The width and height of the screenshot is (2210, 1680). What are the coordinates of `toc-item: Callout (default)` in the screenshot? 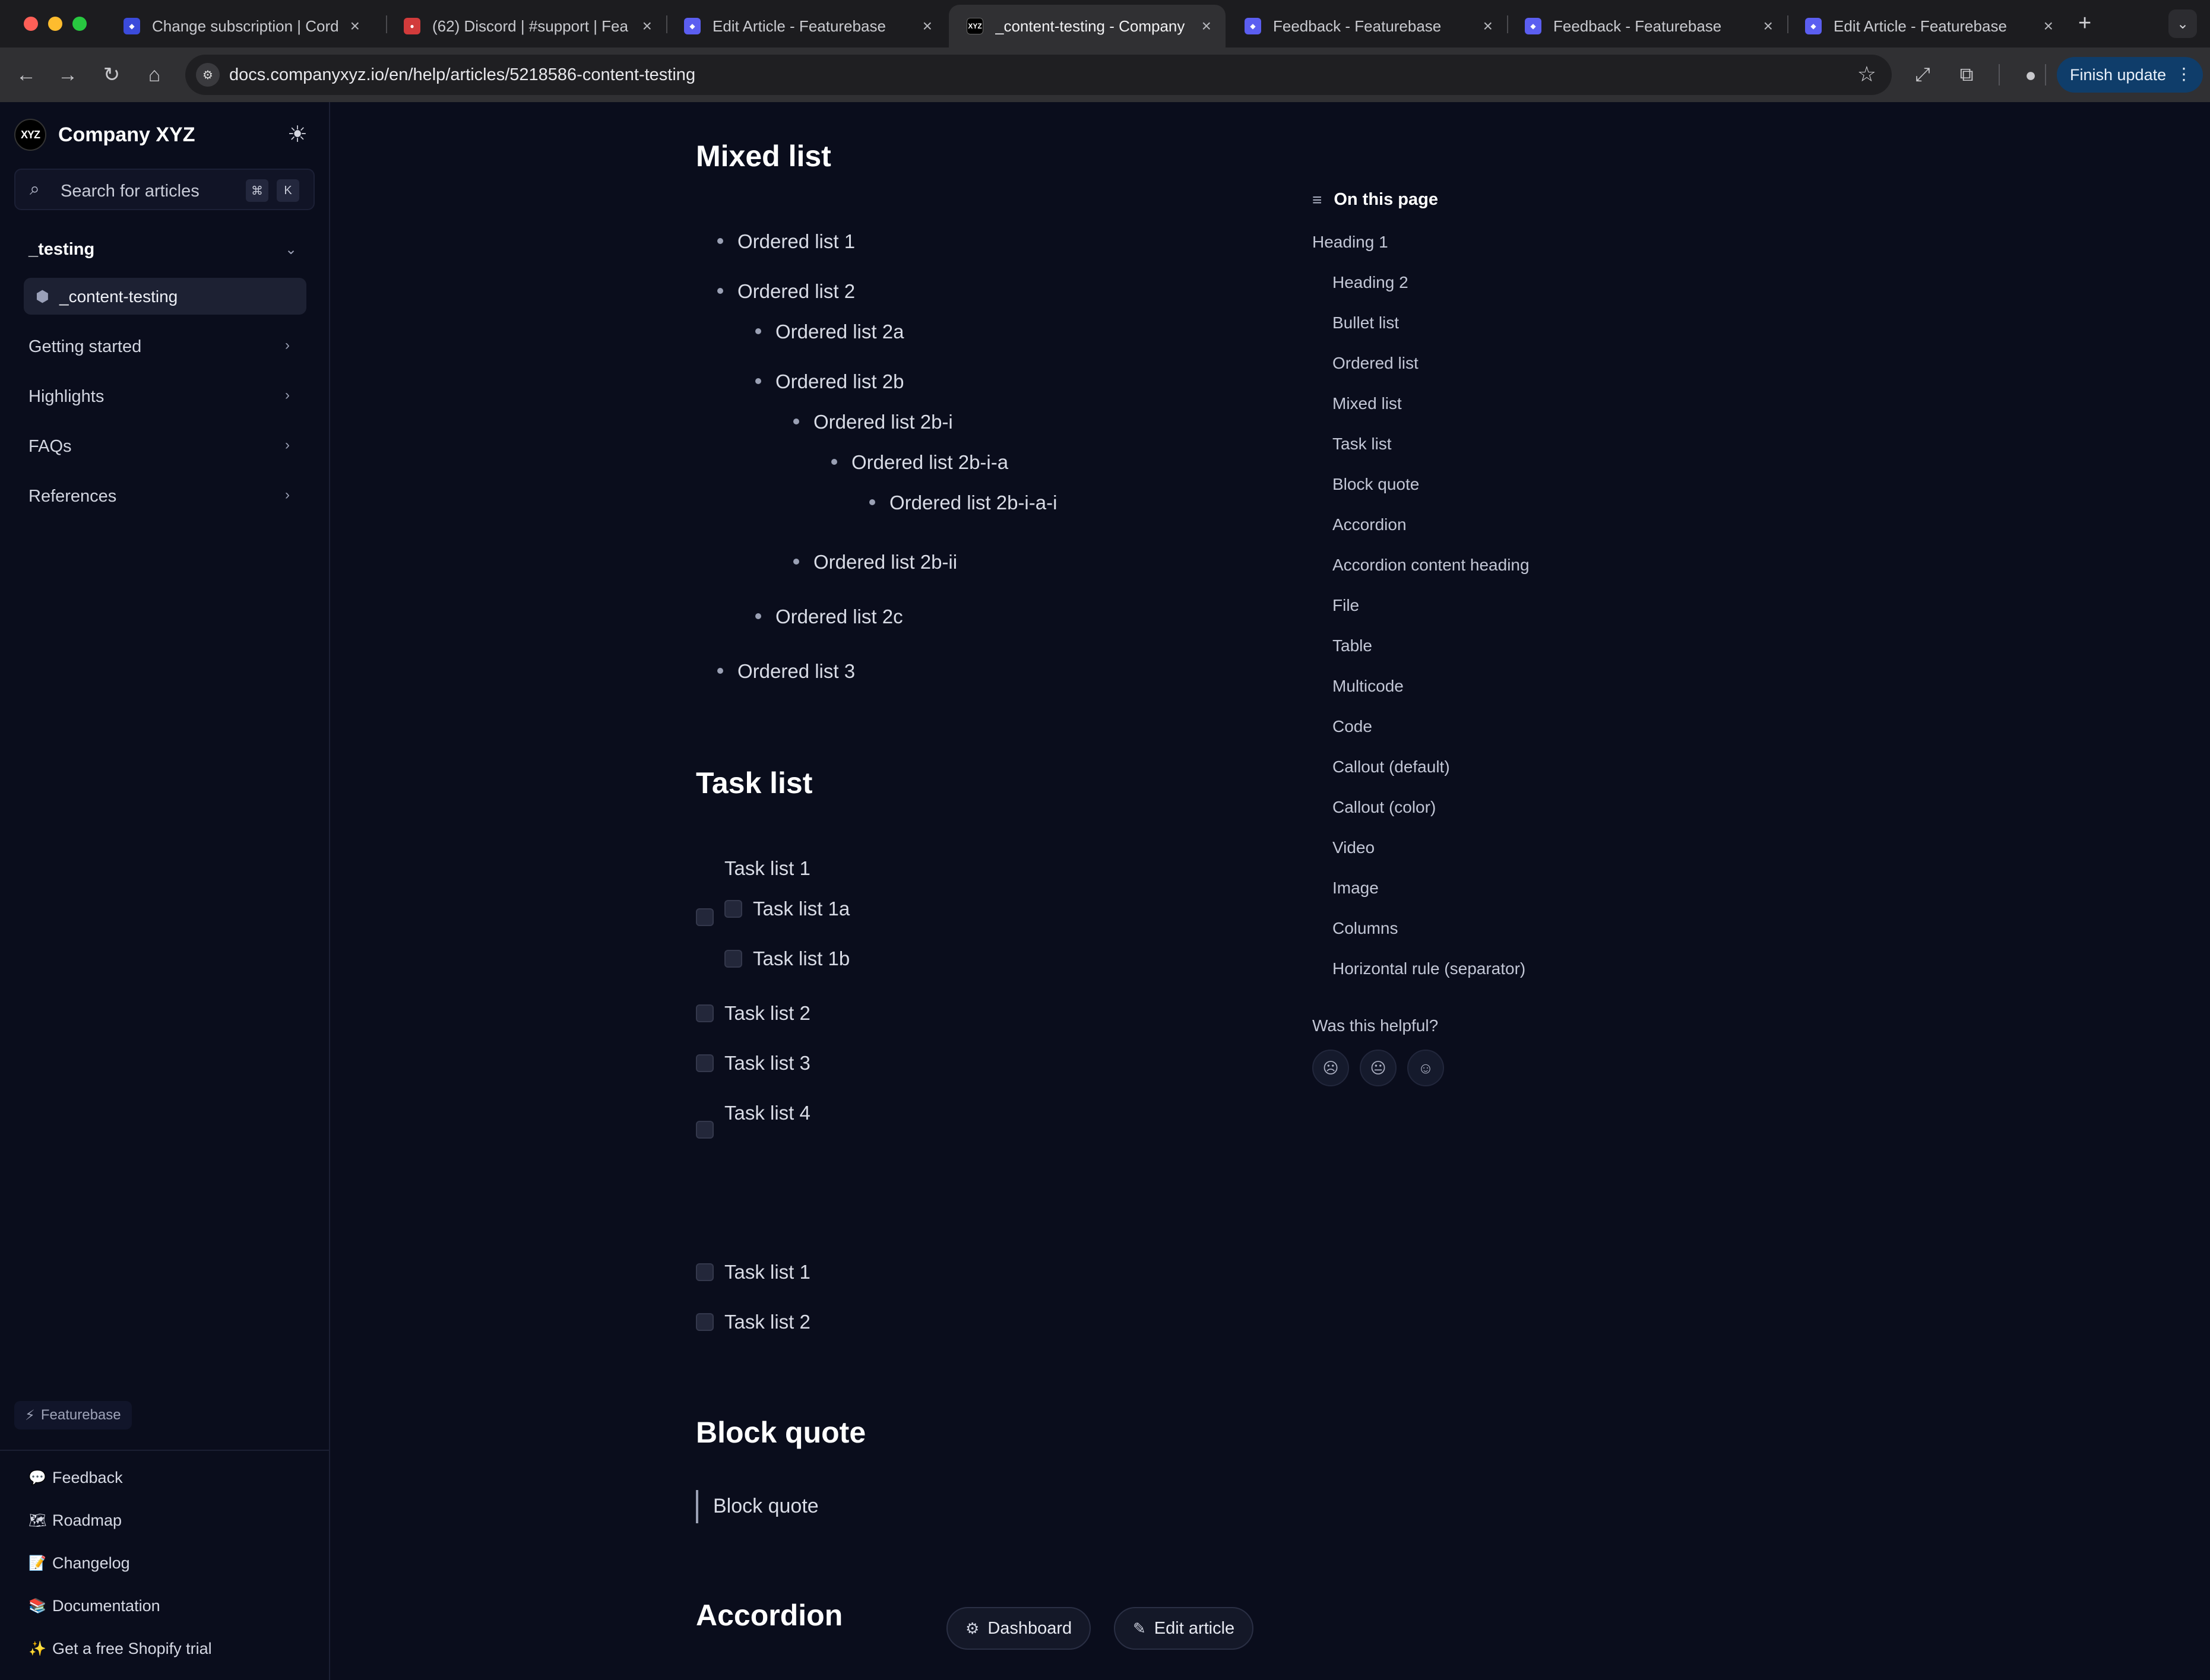 It's located at (1391, 766).